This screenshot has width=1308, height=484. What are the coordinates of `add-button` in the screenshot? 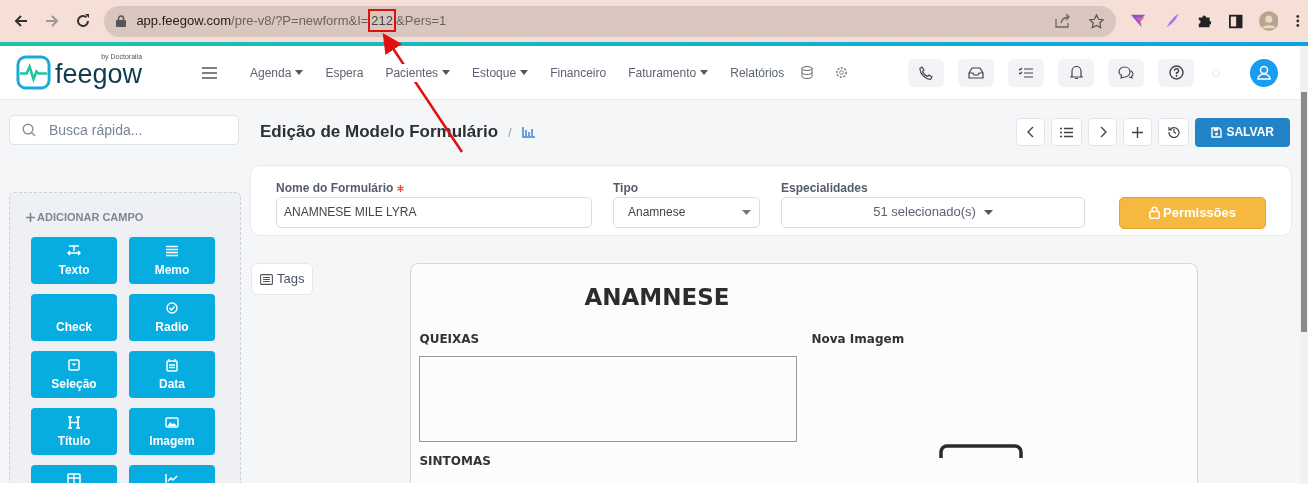 It's located at (1138, 132).